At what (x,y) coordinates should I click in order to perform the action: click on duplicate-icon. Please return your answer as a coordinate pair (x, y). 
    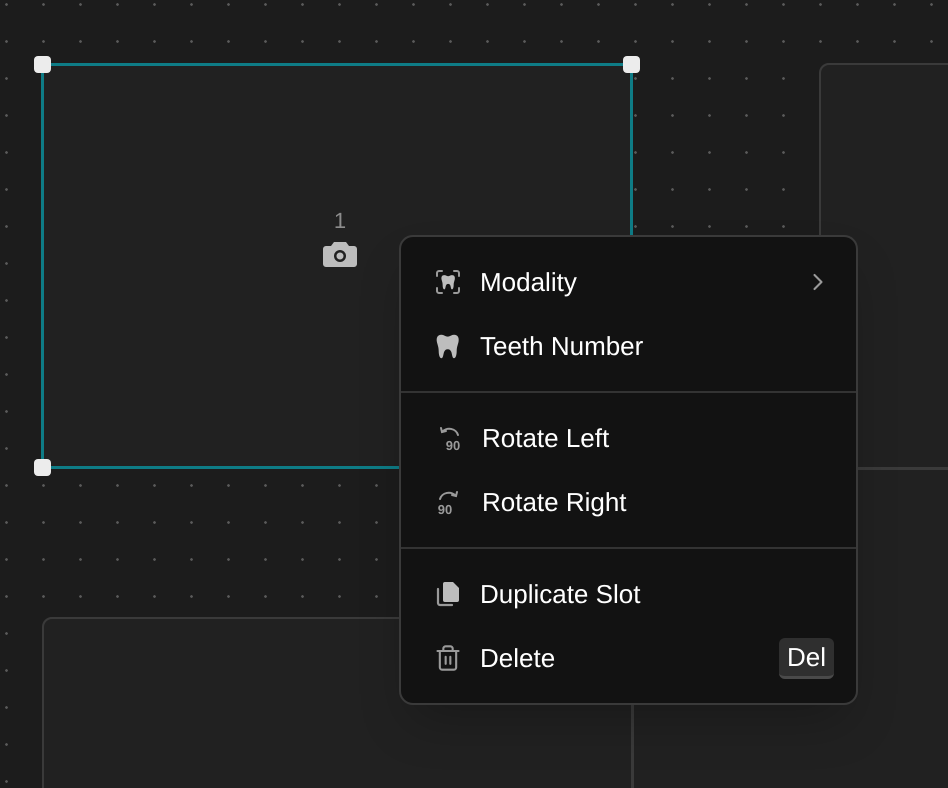
    Looking at the image, I should click on (448, 594).